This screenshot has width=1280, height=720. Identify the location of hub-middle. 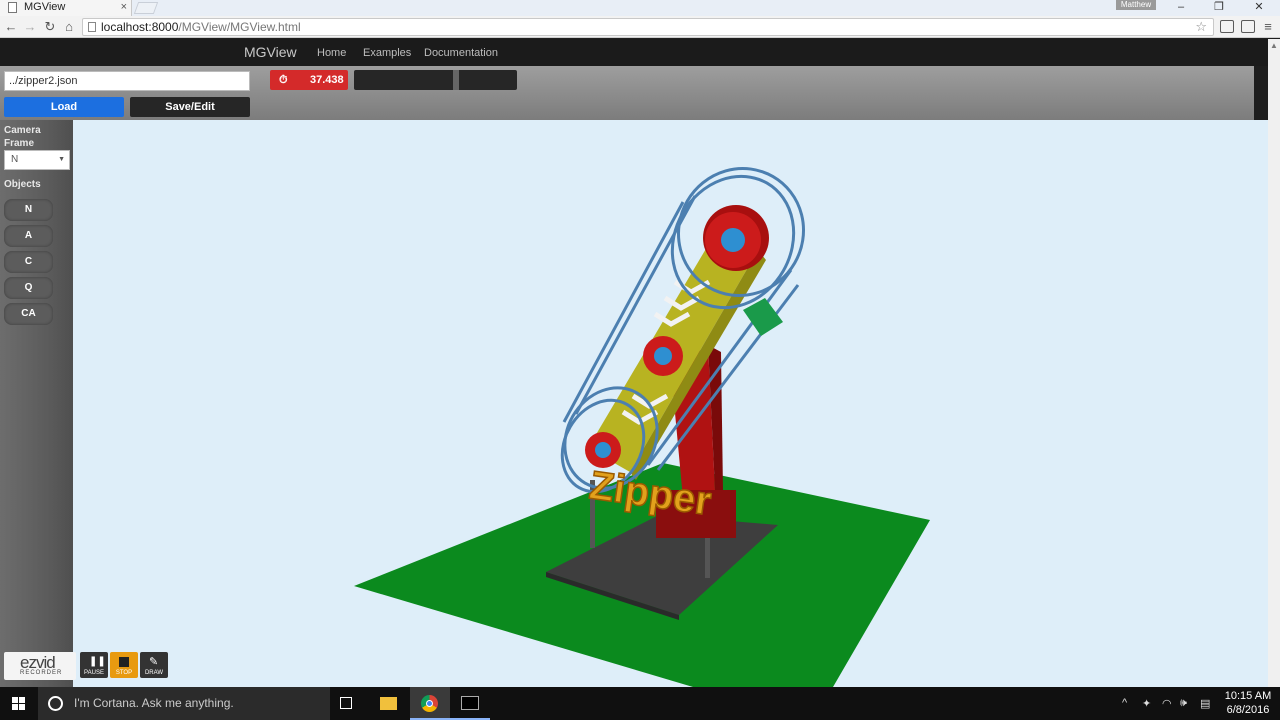
(663, 356).